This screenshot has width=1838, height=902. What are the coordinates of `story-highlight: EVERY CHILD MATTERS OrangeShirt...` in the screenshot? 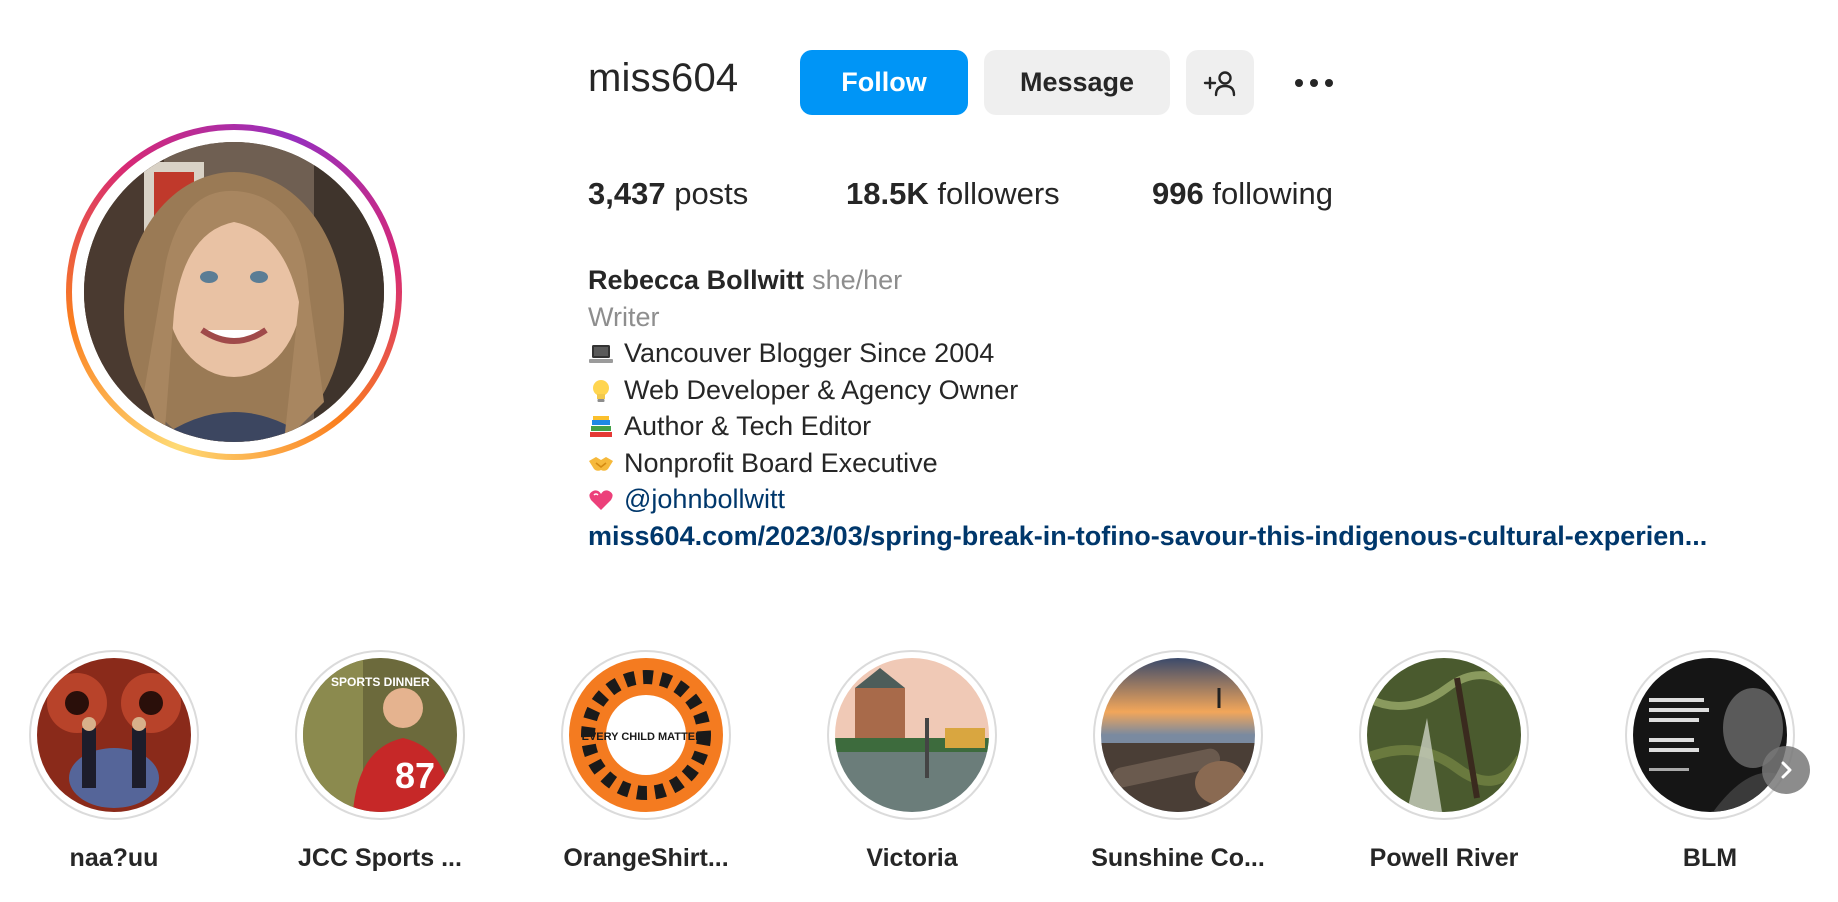 It's located at (646, 761).